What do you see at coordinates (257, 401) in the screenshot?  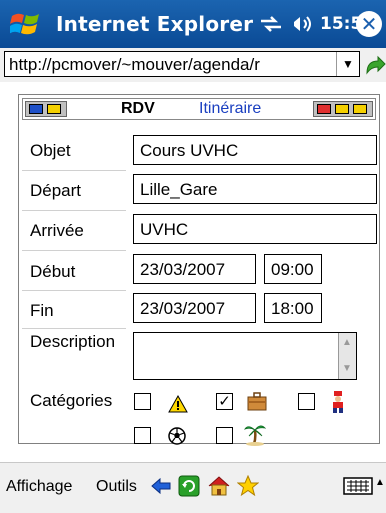 I see `briefcase-icon` at bounding box center [257, 401].